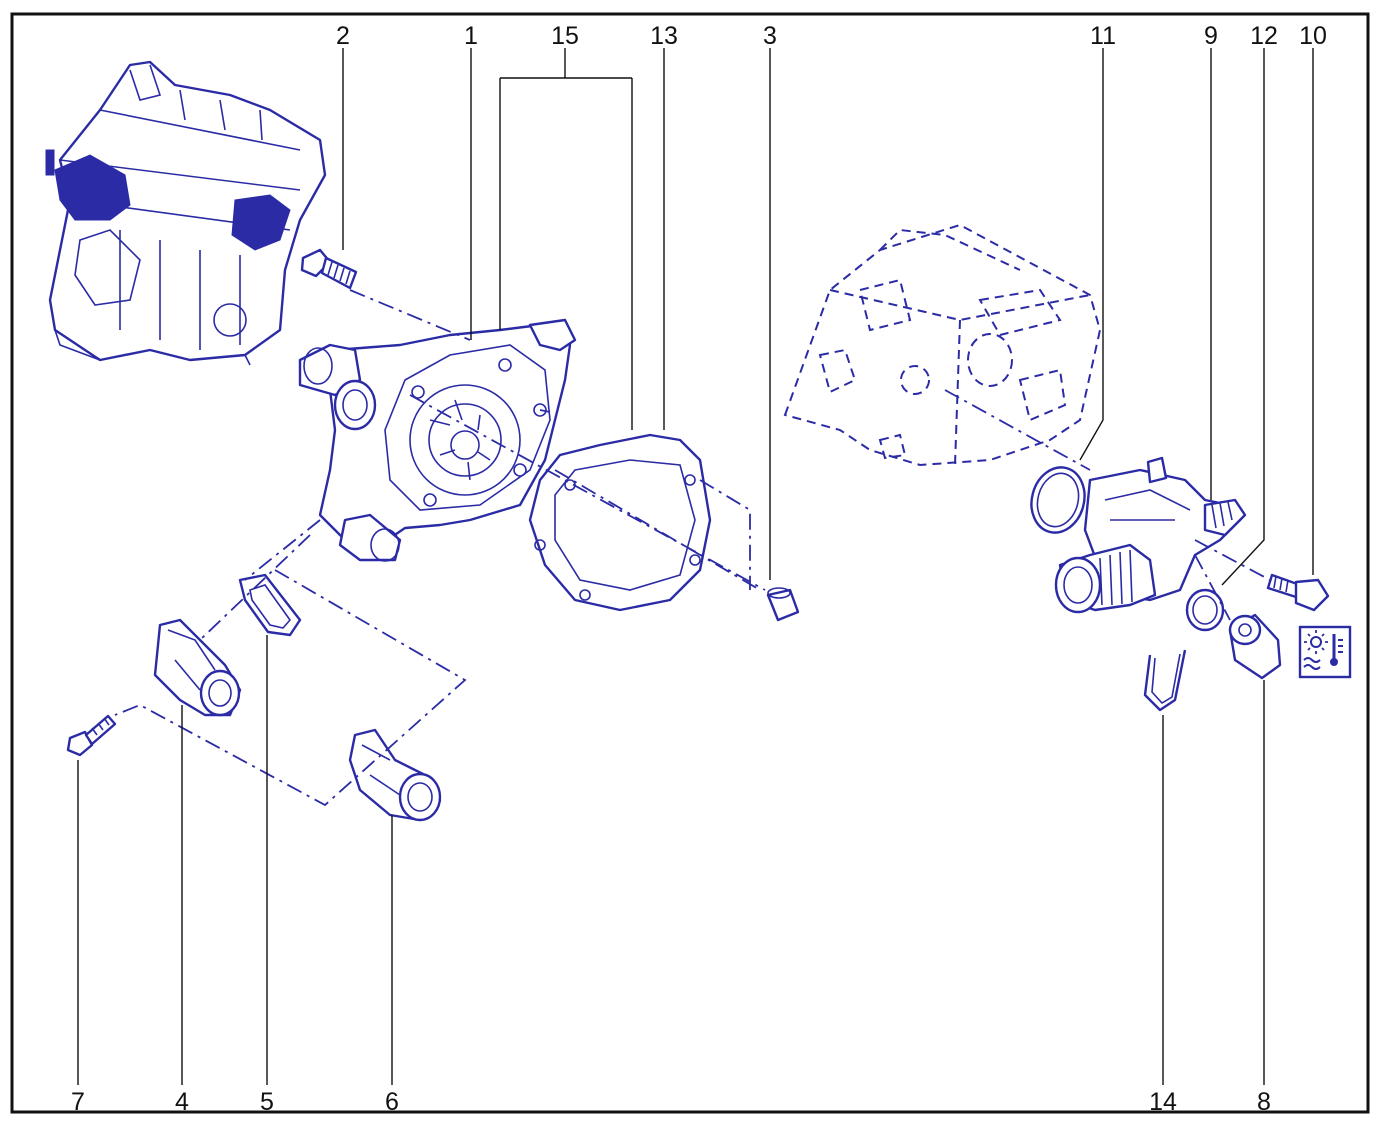 This screenshot has width=1392, height=1124. Describe the element at coordinates (1325, 652) in the screenshot. I see `coolant-temperature-icon` at that location.